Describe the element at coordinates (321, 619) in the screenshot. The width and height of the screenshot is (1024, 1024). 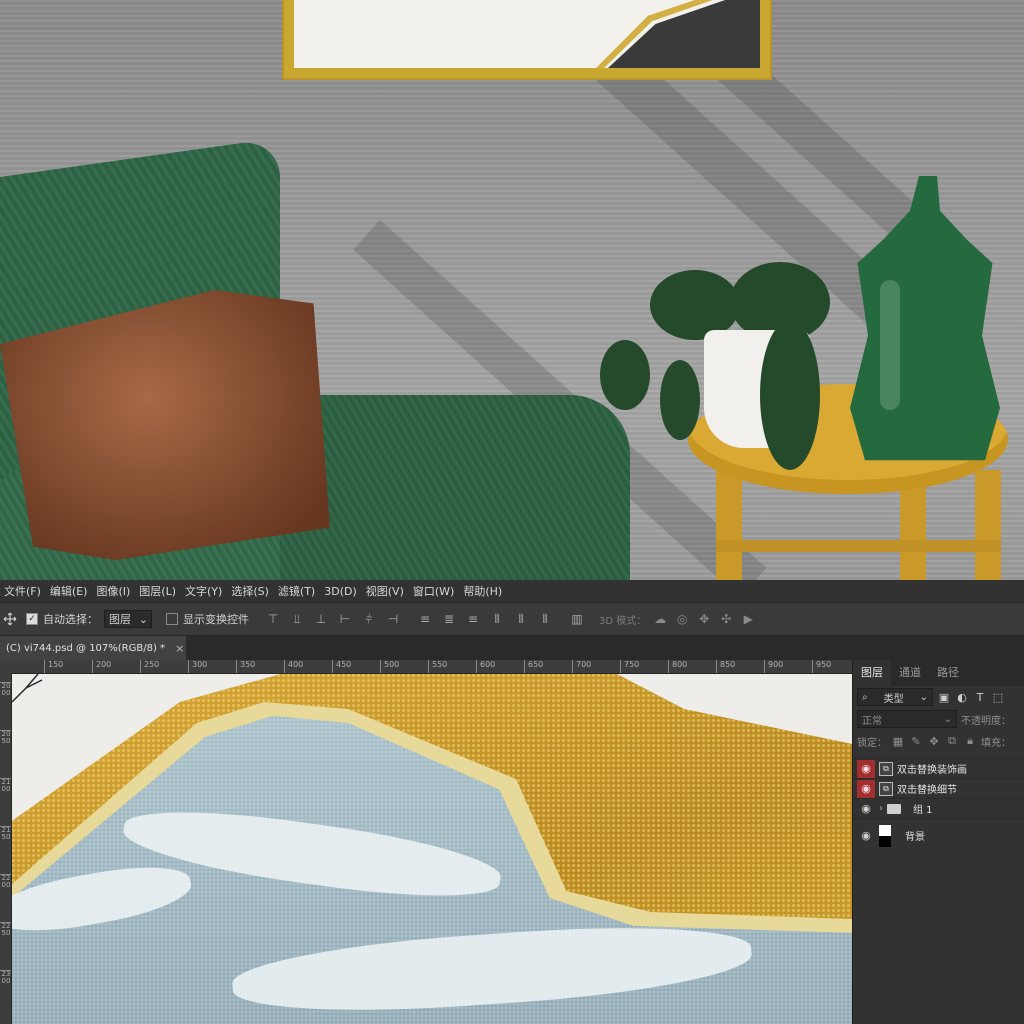
I see `align-bottom-icon: ⊥` at that location.